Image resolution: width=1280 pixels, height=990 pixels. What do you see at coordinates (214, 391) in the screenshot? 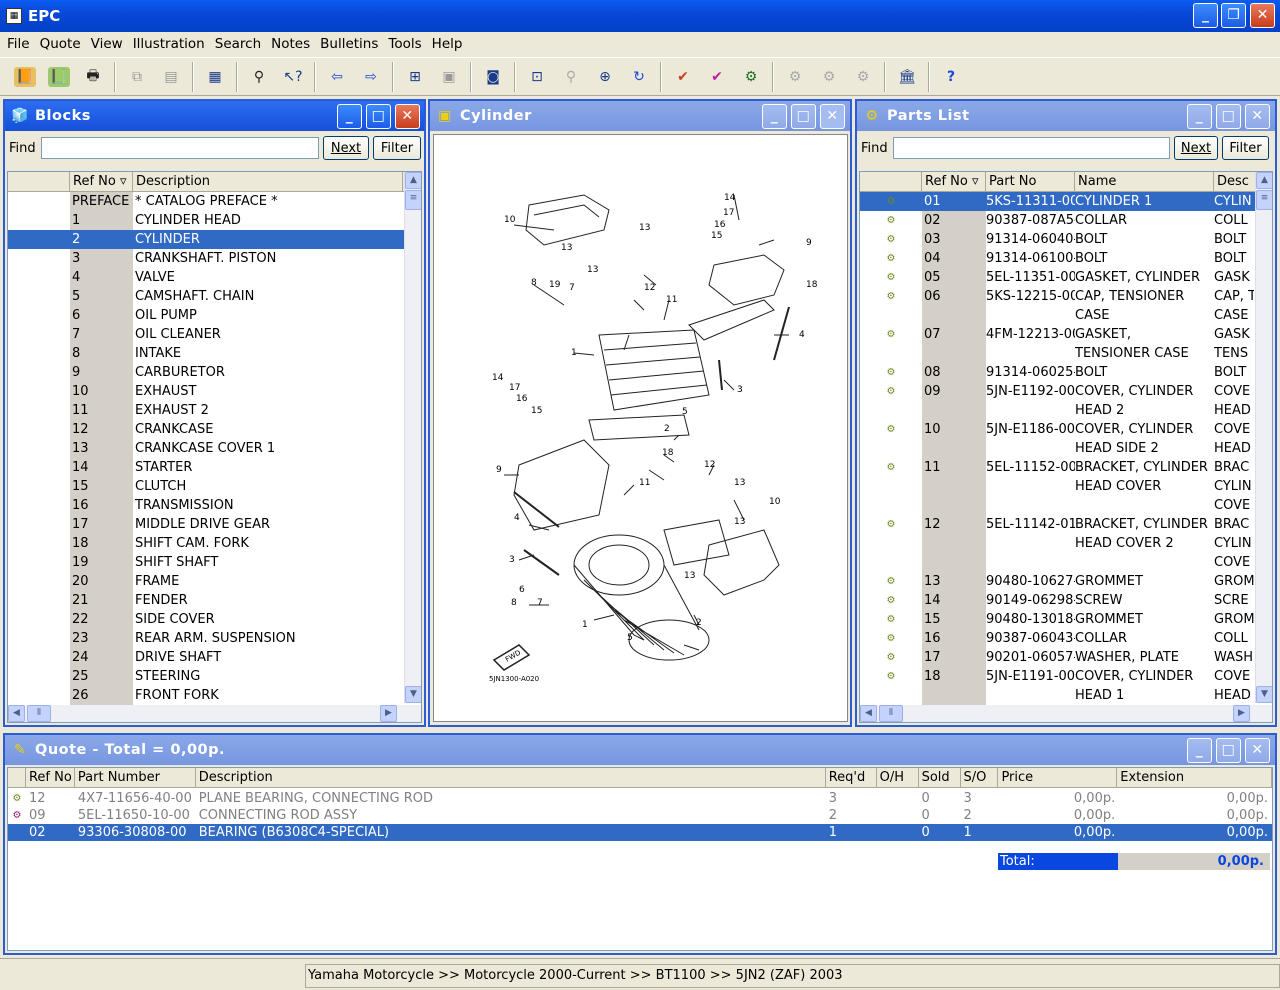
I see `blocks-row: 10 EXHAUST` at bounding box center [214, 391].